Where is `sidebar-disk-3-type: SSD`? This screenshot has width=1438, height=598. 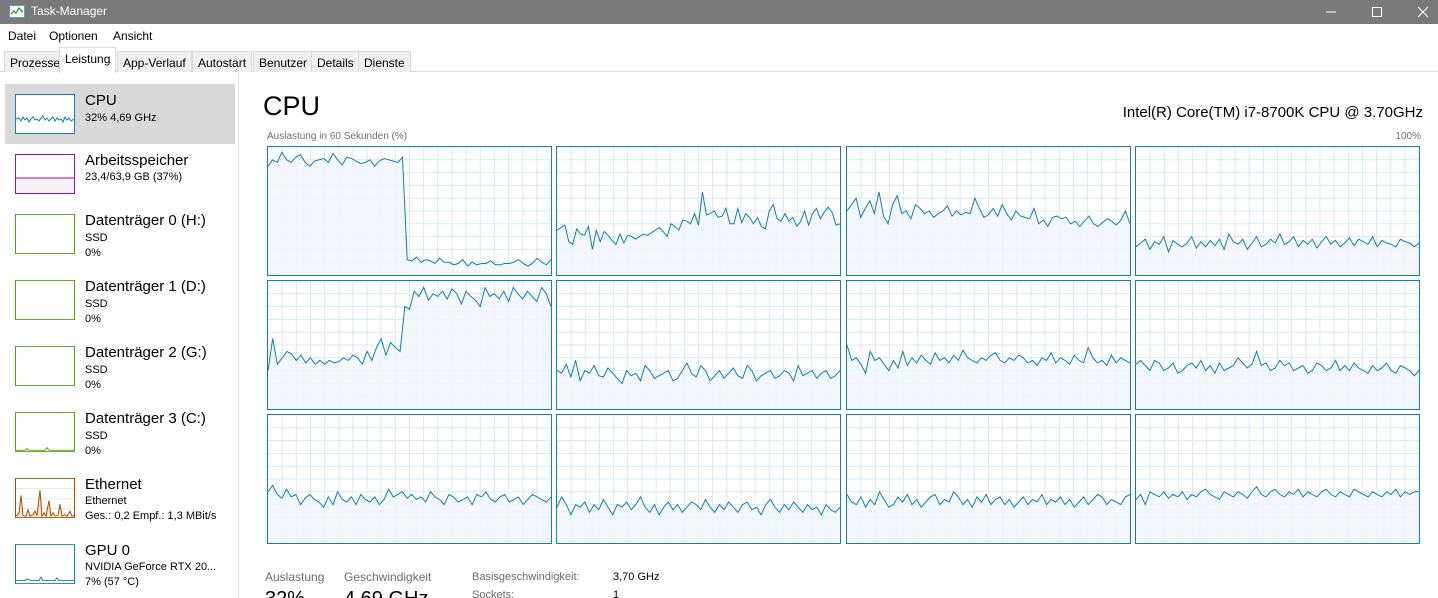
sidebar-disk-3-type: SSD is located at coordinates (96, 436).